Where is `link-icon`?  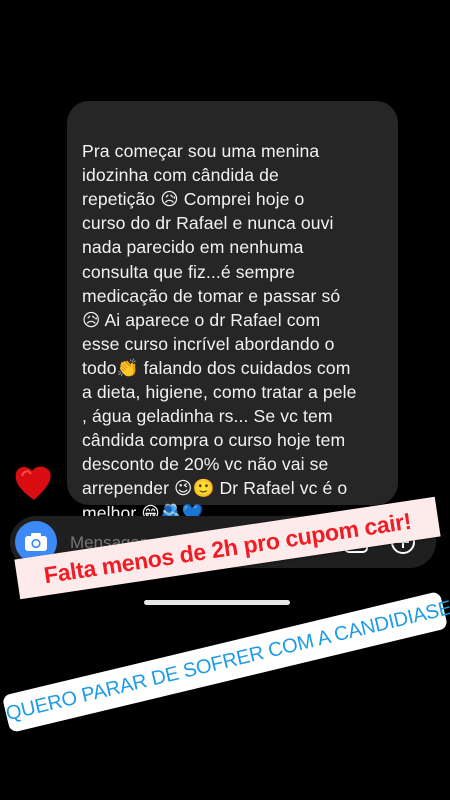 link-icon is located at coordinates (0, 717).